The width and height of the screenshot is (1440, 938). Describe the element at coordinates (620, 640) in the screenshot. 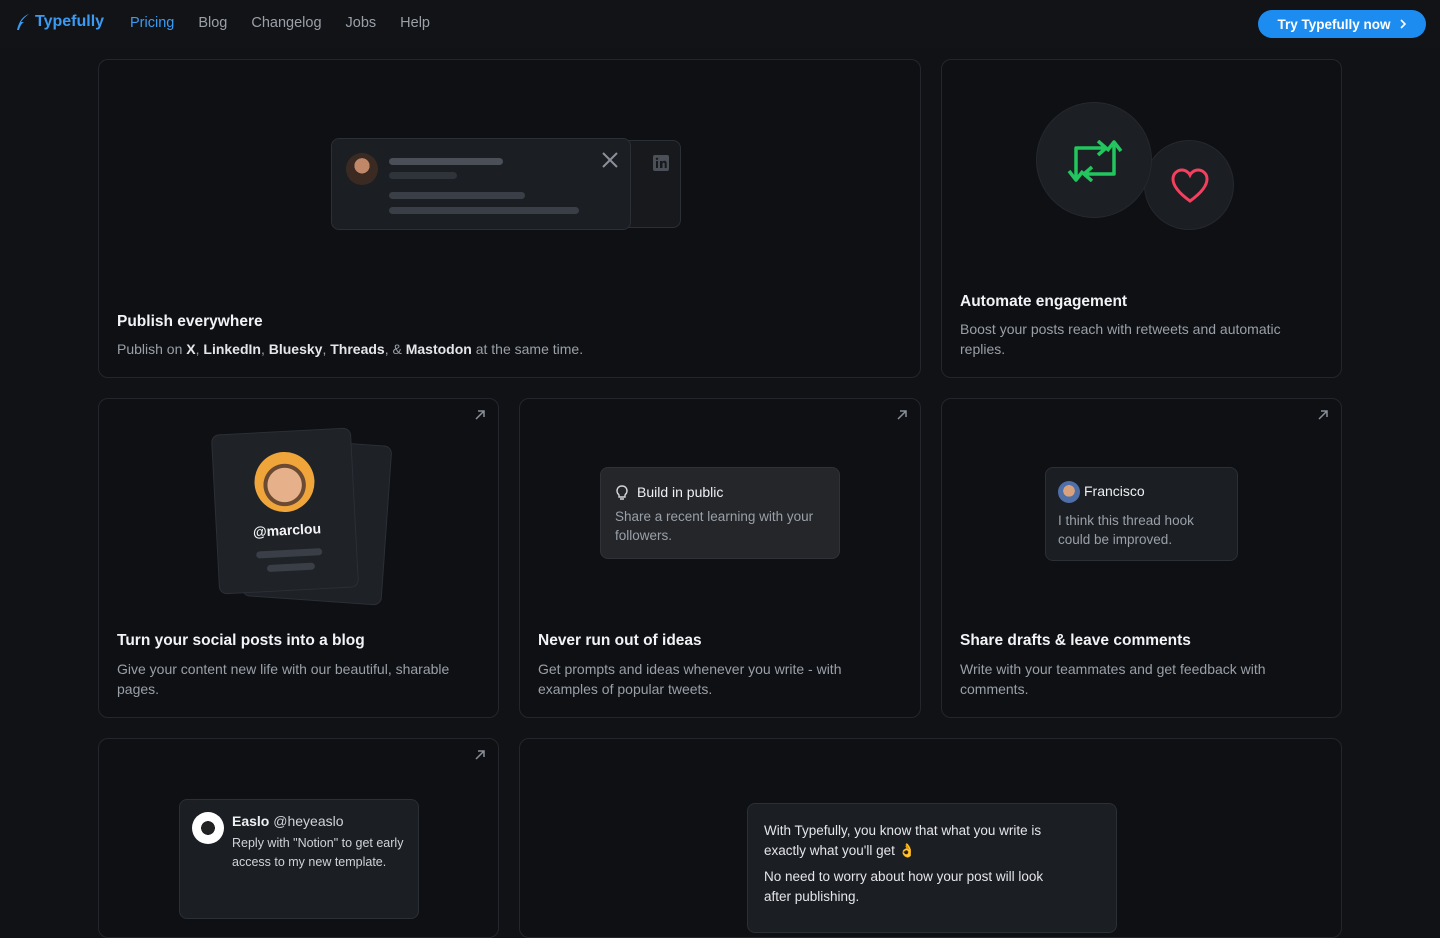

I see `card-title: Never run out of ideas` at that location.